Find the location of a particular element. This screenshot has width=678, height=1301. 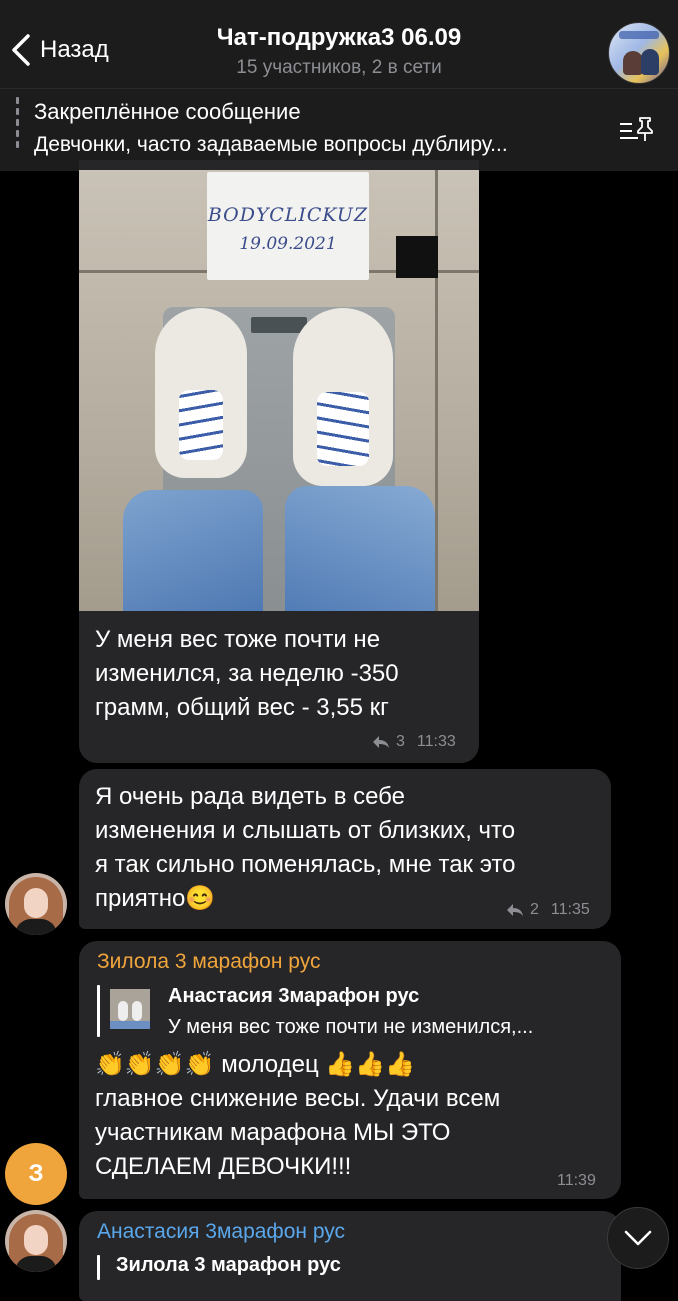

reply-count: 2 is located at coordinates (534, 910).